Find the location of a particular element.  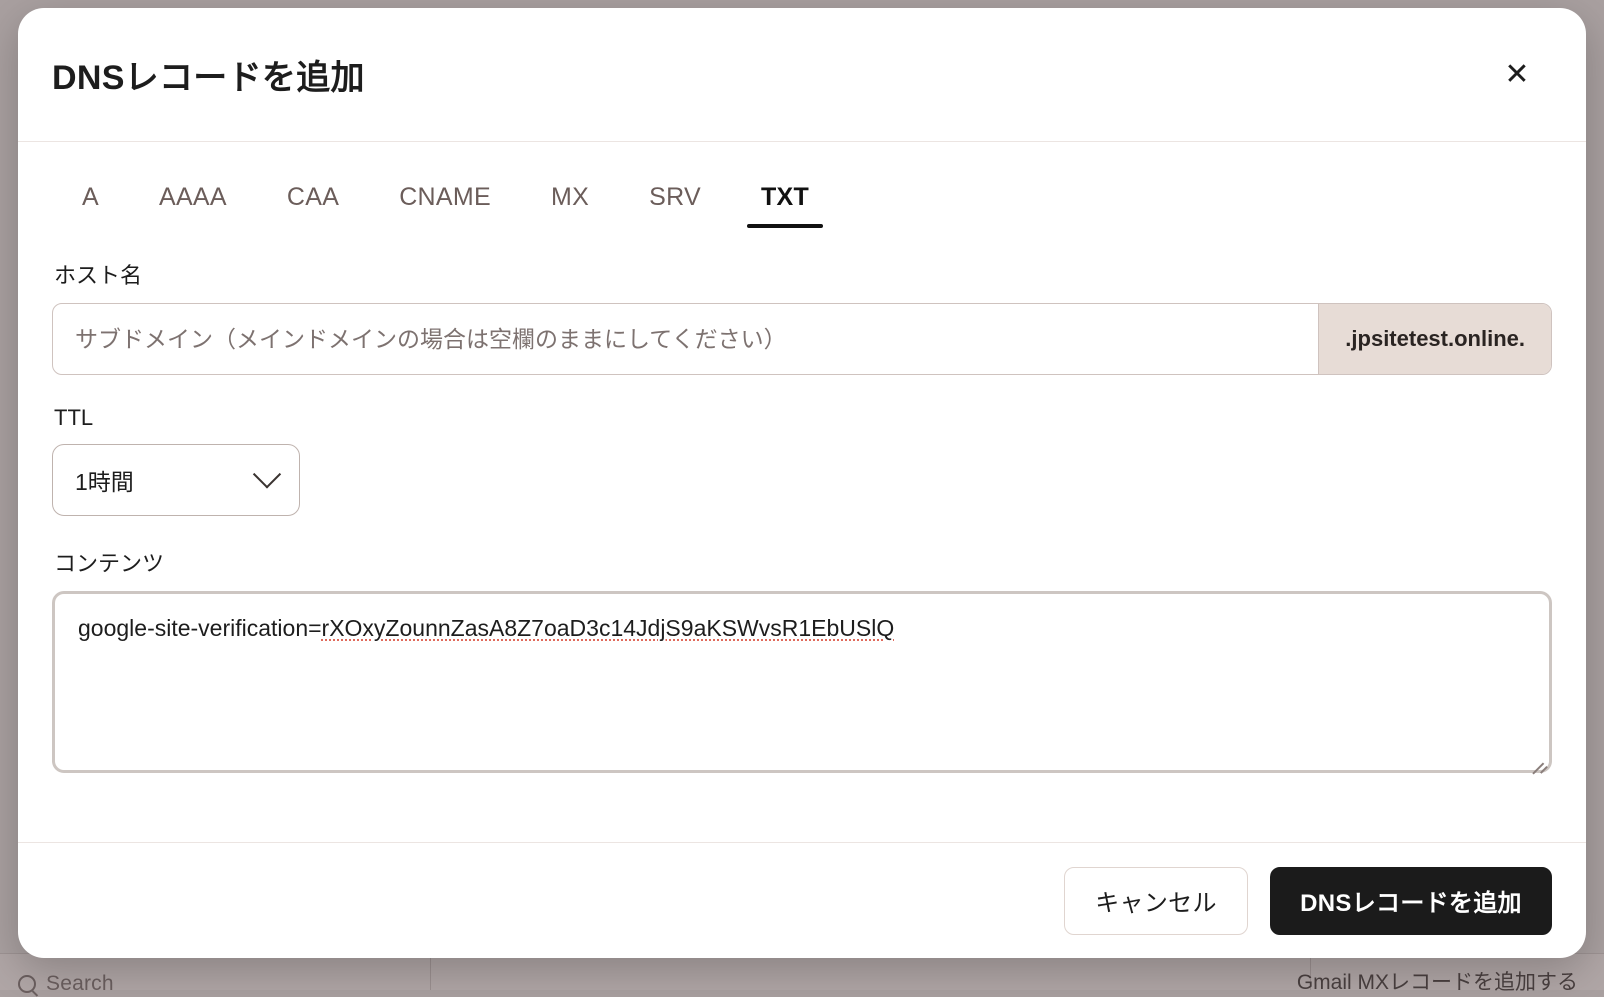

tab-mx: MX is located at coordinates (570, 205).